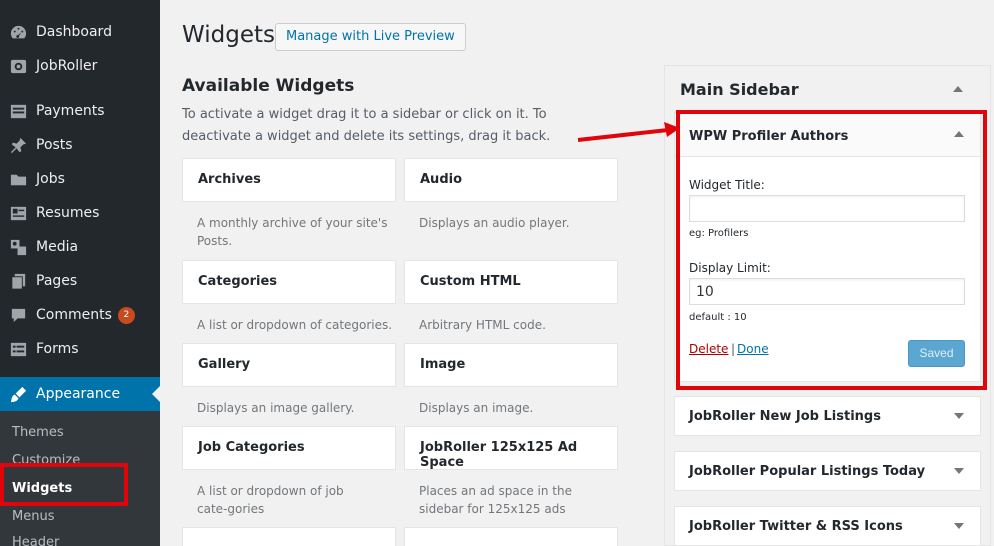 This screenshot has width=994, height=546. I want to click on widget-job-categories: Job Categories, so click(289, 448).